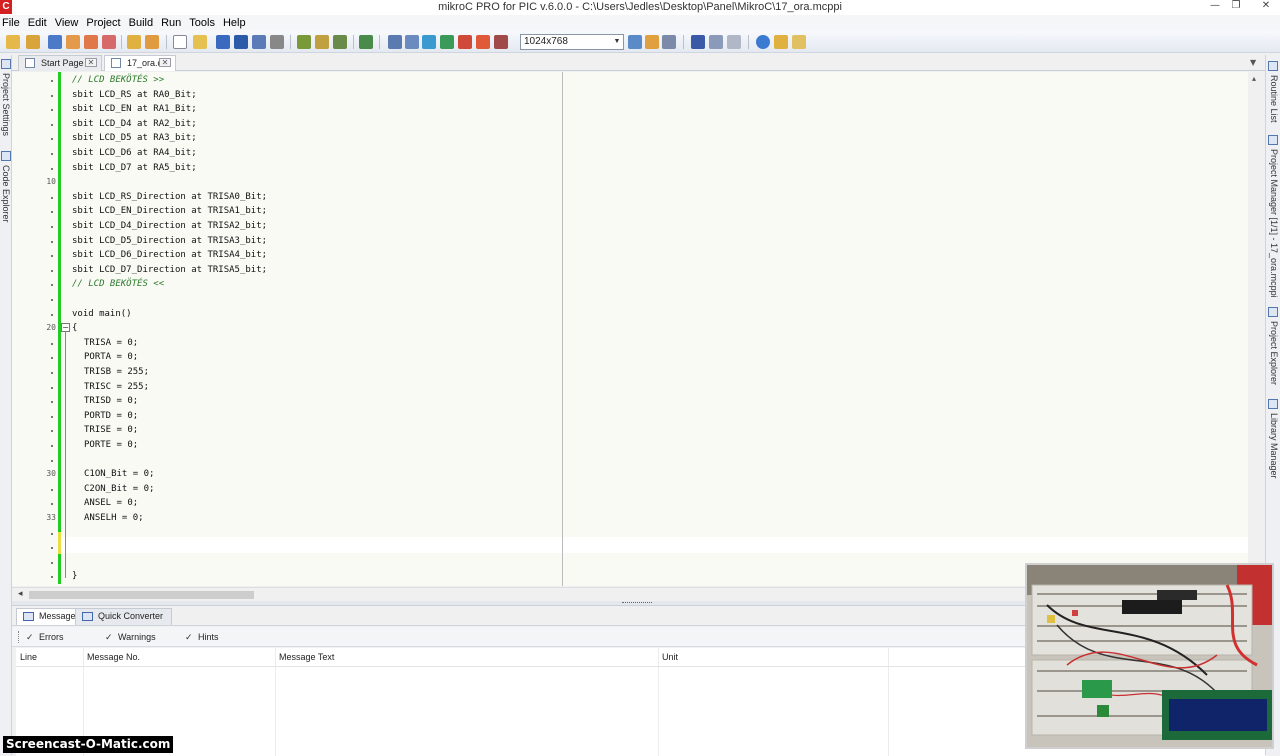  Describe the element at coordinates (134, 42) in the screenshot. I see `open-folder-icon` at that location.